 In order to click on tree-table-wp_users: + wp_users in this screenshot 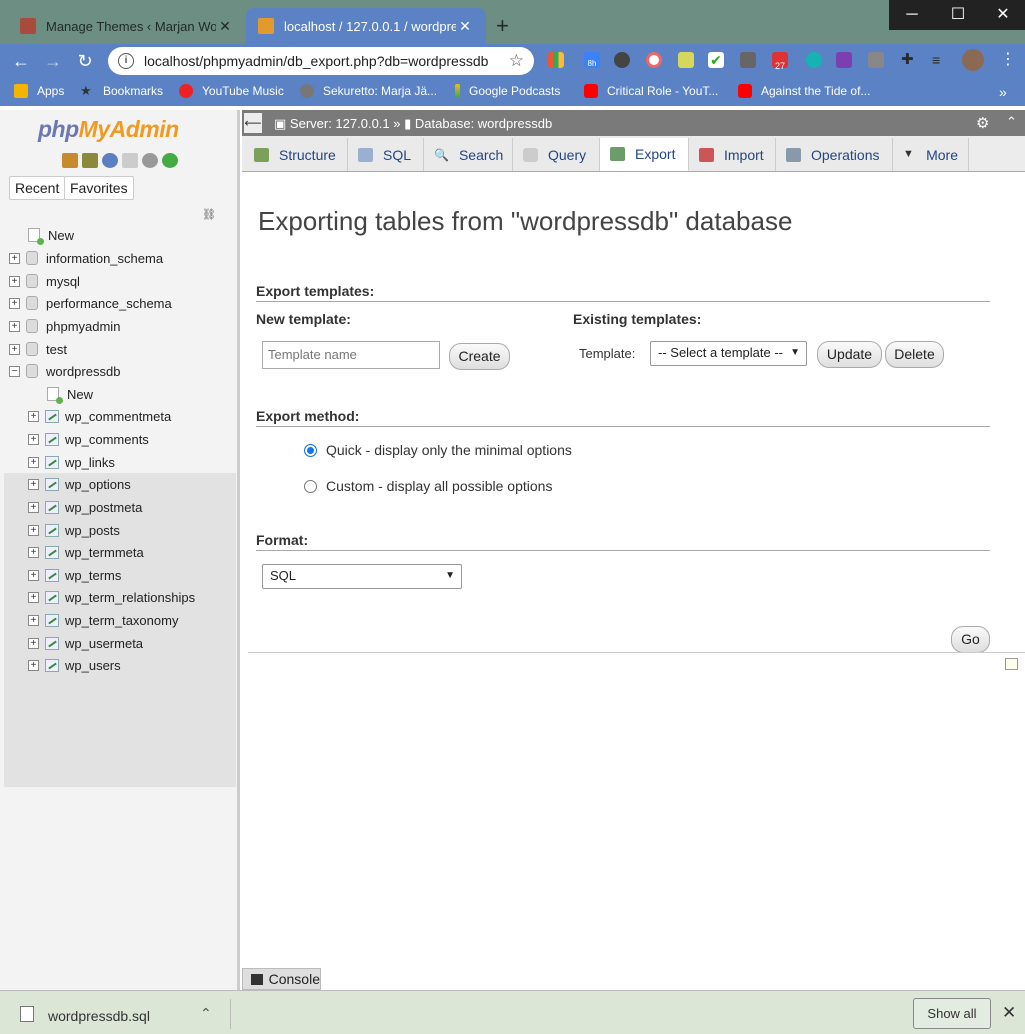, I will do `click(74, 665)`.